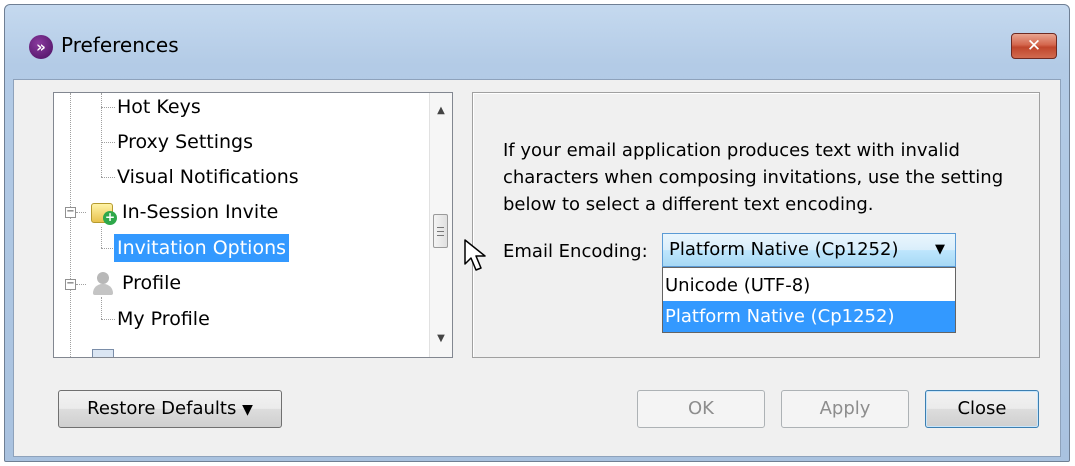  Describe the element at coordinates (110, 217) in the screenshot. I see `add-icon: +` at that location.